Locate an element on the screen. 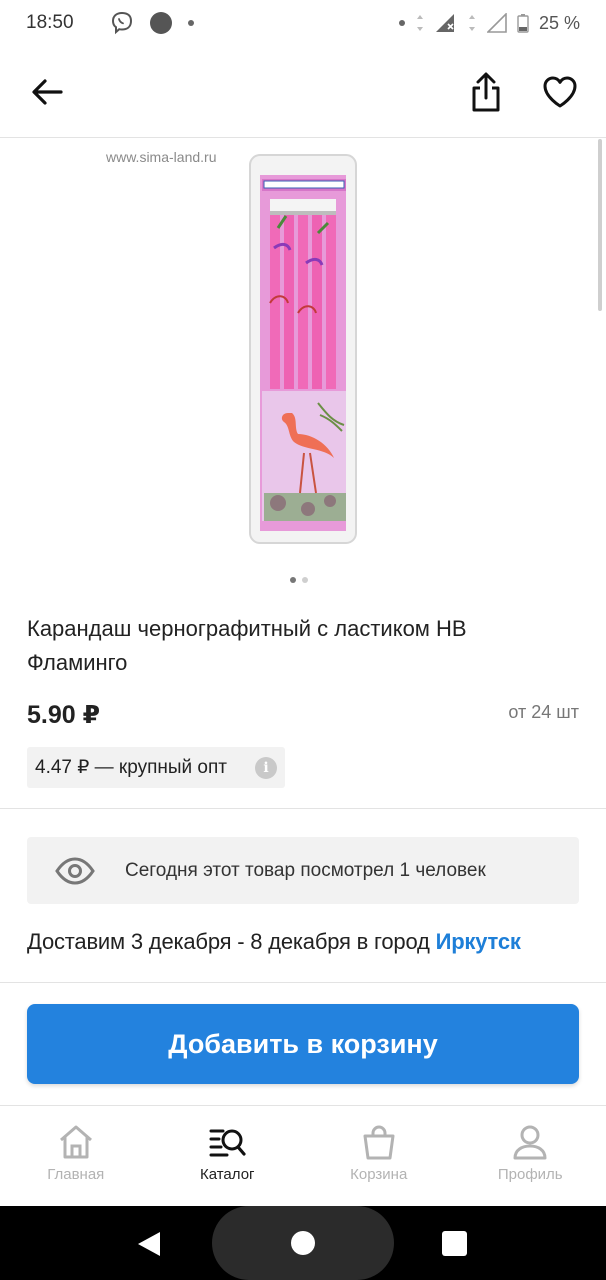 The height and width of the screenshot is (1280, 606). system-recents-icon is located at coordinates (454, 1243).